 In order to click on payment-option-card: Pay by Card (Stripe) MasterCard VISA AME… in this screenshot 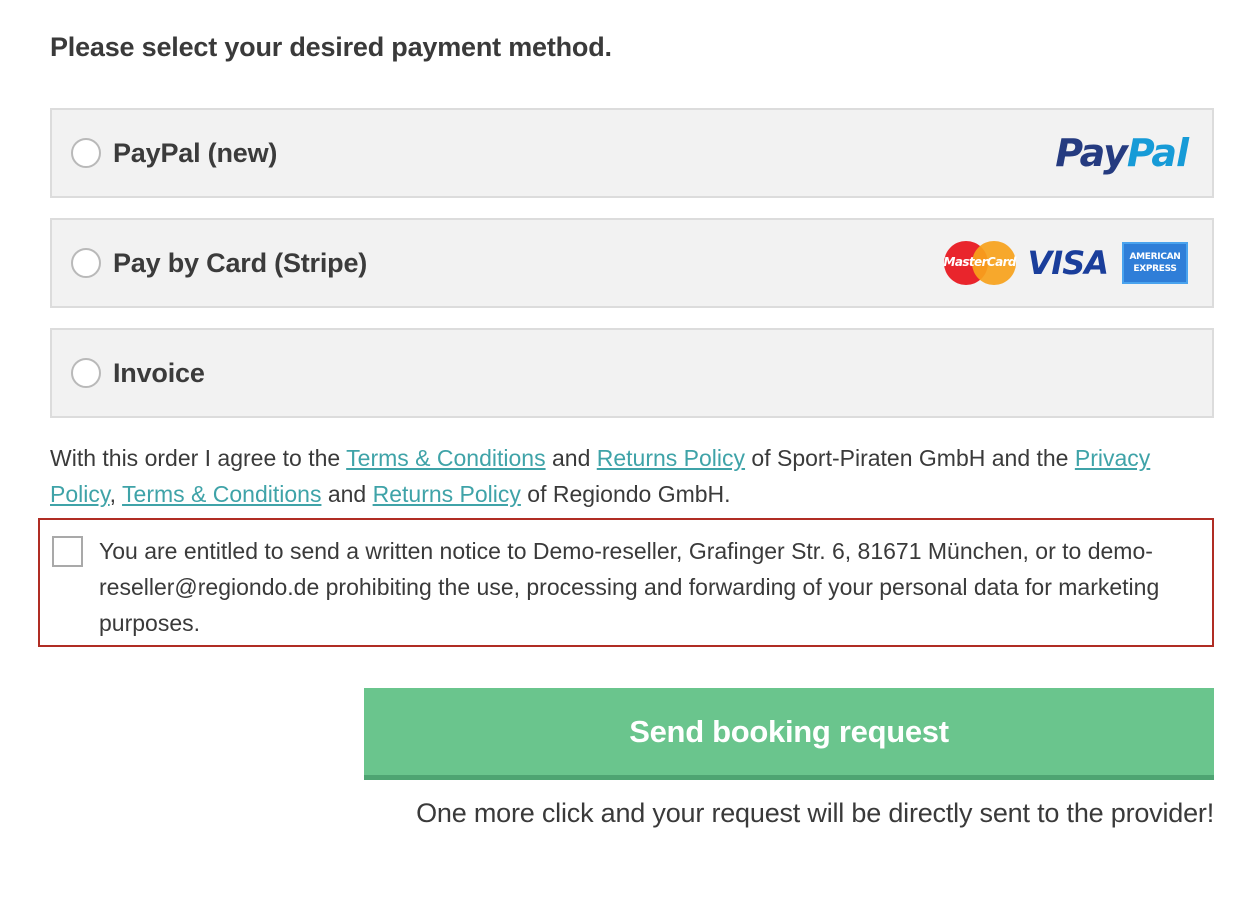, I will do `click(632, 263)`.